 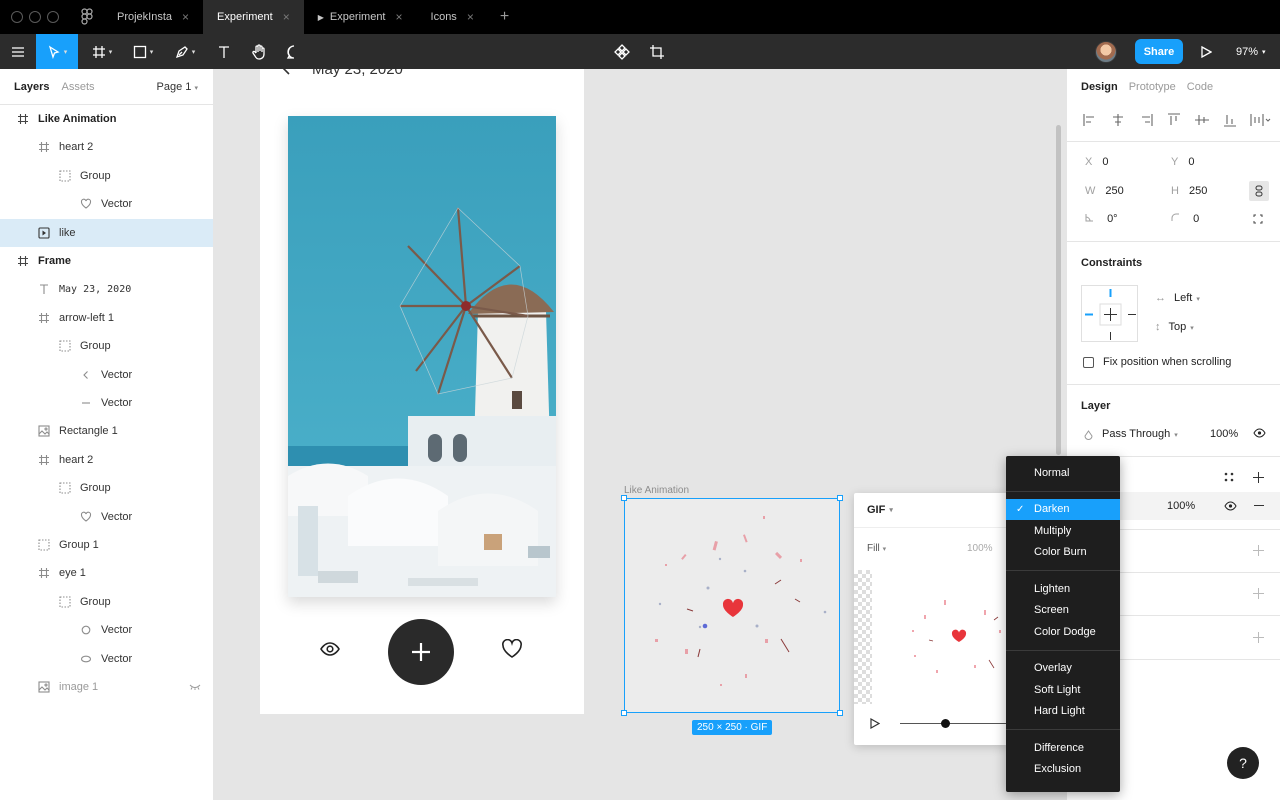 I want to click on blend-mode-option: Color Dodge, so click(x=1063, y=631).